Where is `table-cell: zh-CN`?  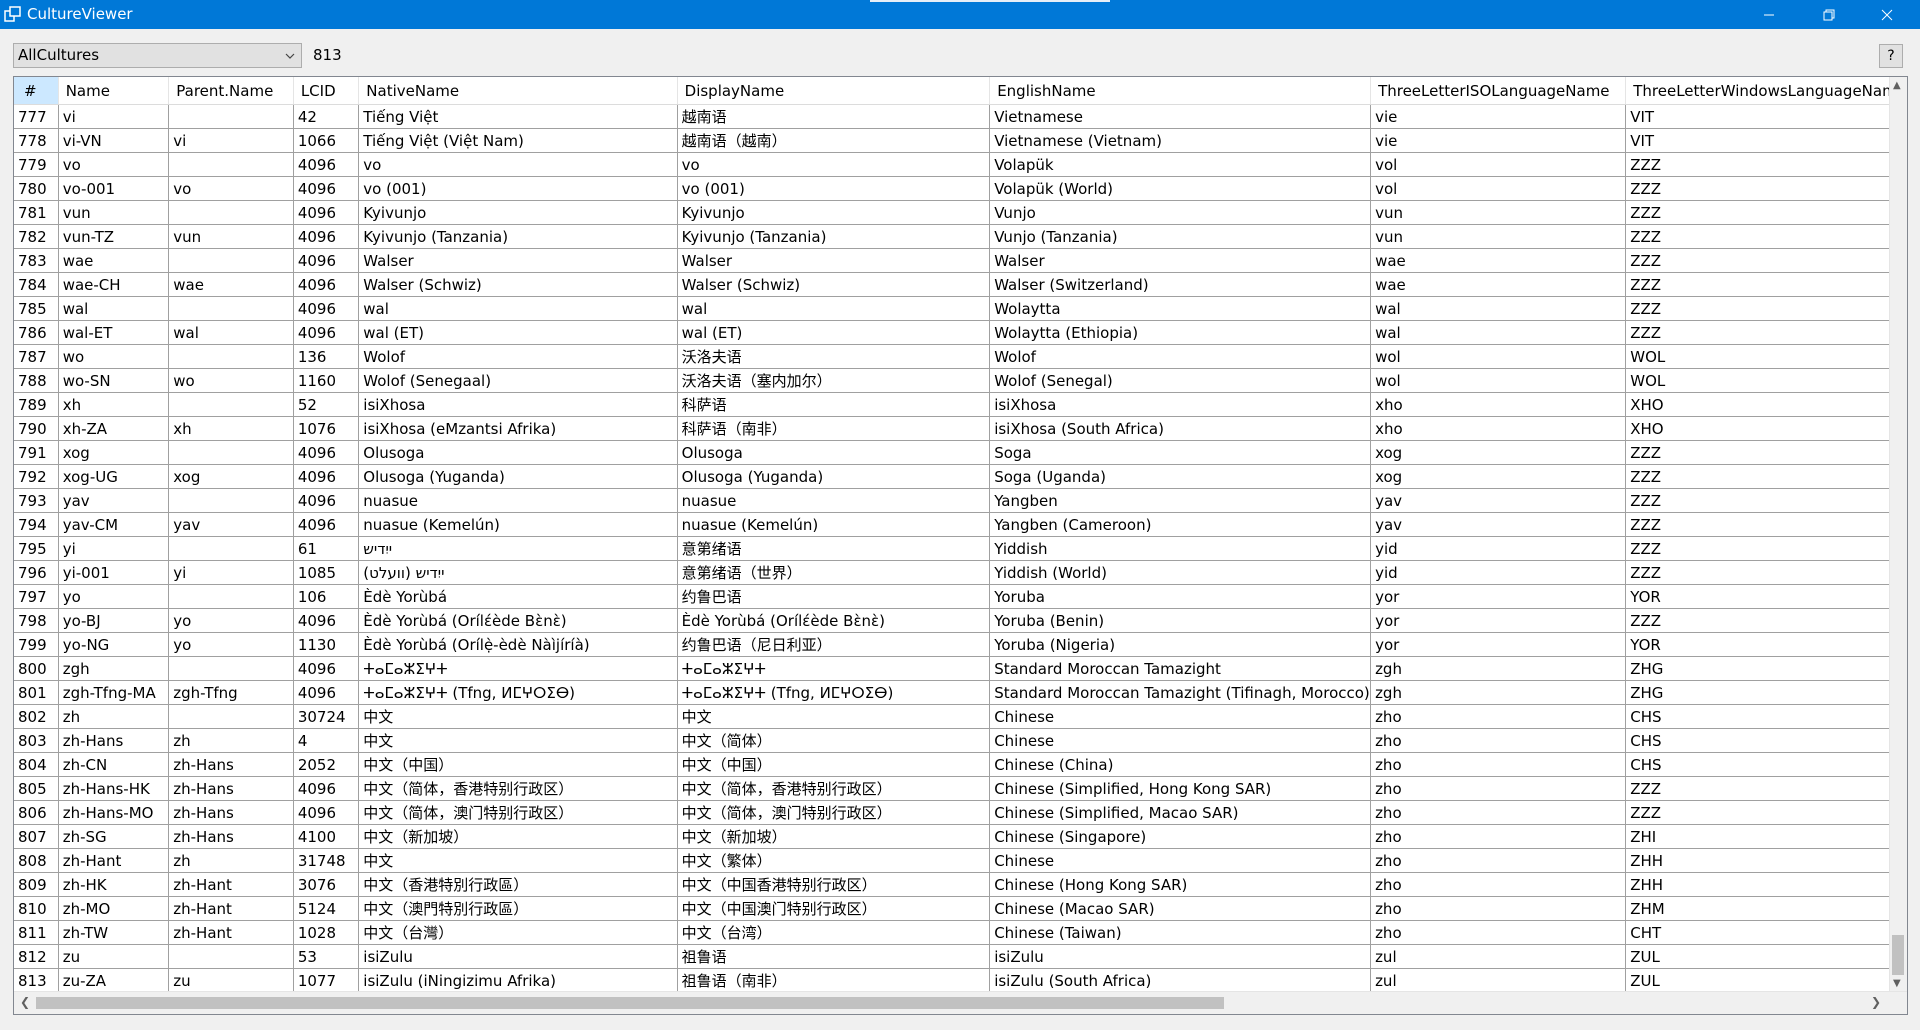
table-cell: zh-CN is located at coordinates (114, 764).